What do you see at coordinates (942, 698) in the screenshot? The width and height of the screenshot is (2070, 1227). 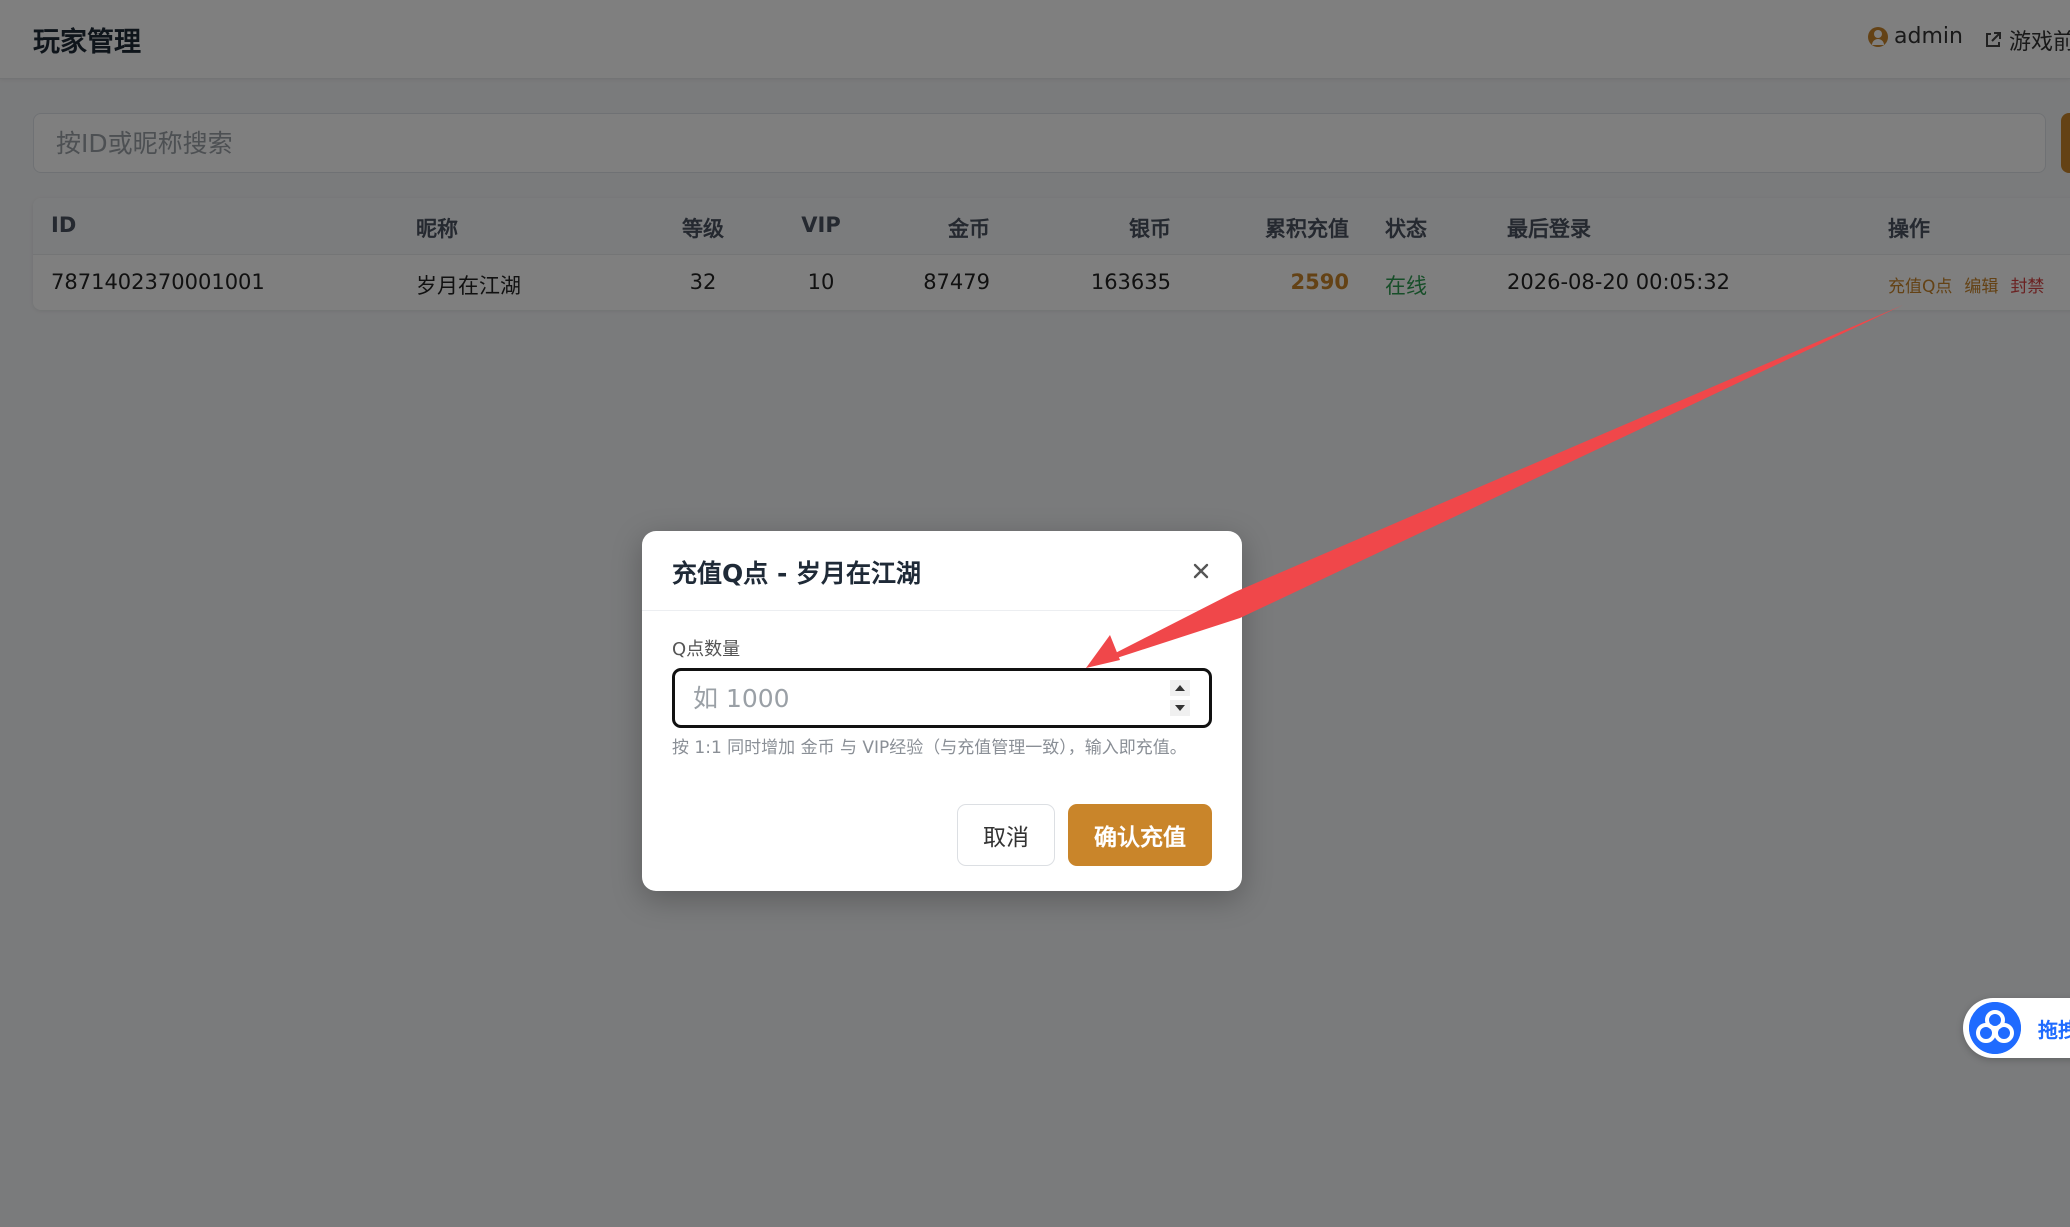 I see `q-points-input` at bounding box center [942, 698].